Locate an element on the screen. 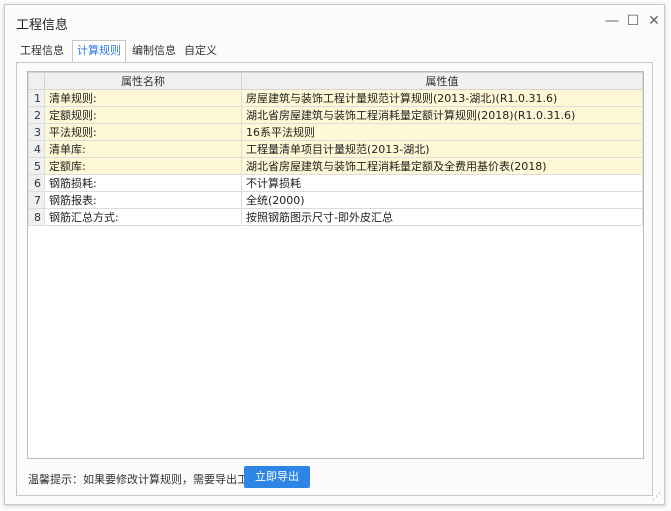 This screenshot has width=671, height=511. tab-project-info: 工程信息 is located at coordinates (42, 51).